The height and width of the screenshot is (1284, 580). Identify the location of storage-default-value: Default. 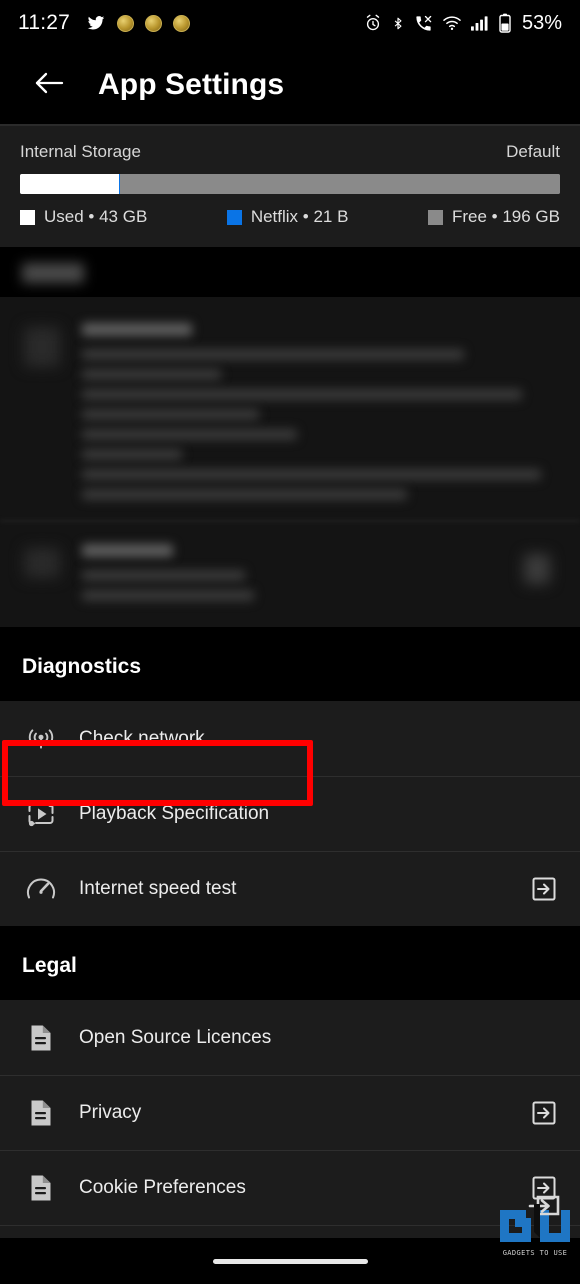
(533, 151).